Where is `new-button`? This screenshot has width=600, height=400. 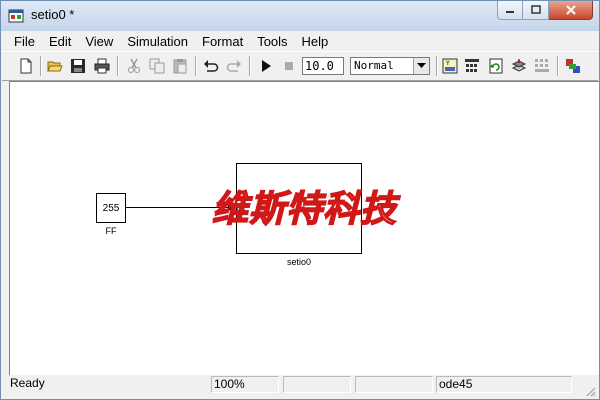
new-button is located at coordinates (26, 66).